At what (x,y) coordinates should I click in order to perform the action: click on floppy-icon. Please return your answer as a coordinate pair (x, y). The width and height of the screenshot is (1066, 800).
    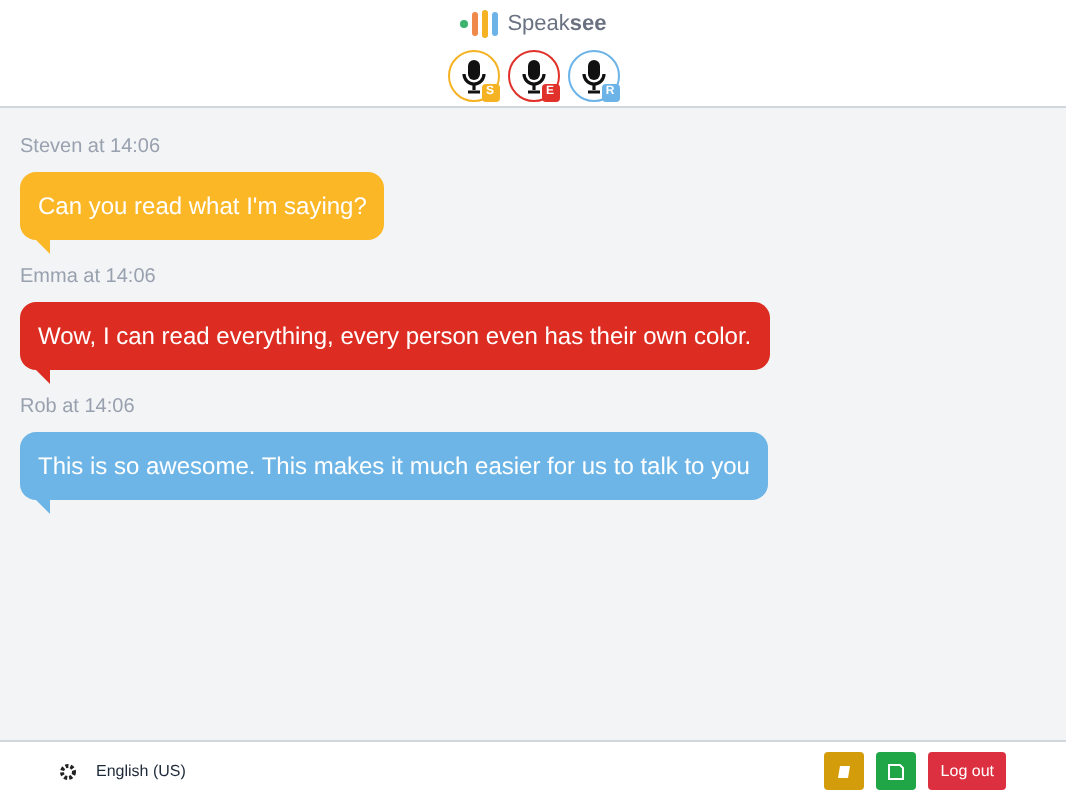
    Looking at the image, I should click on (896, 771).